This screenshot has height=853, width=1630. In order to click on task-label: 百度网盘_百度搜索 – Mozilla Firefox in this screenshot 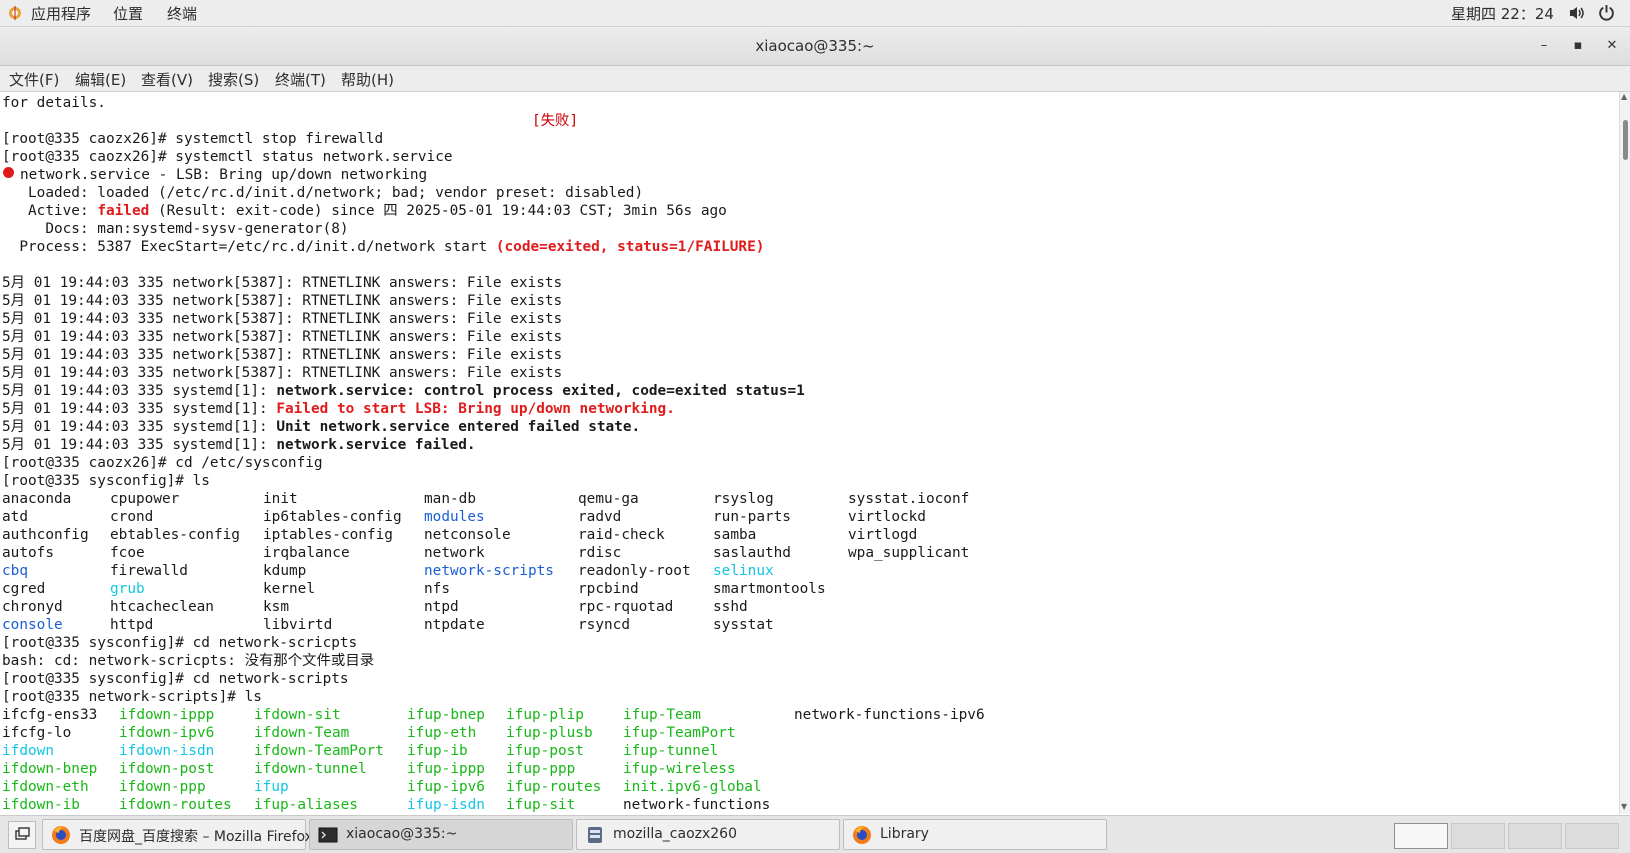, I will do `click(196, 837)`.